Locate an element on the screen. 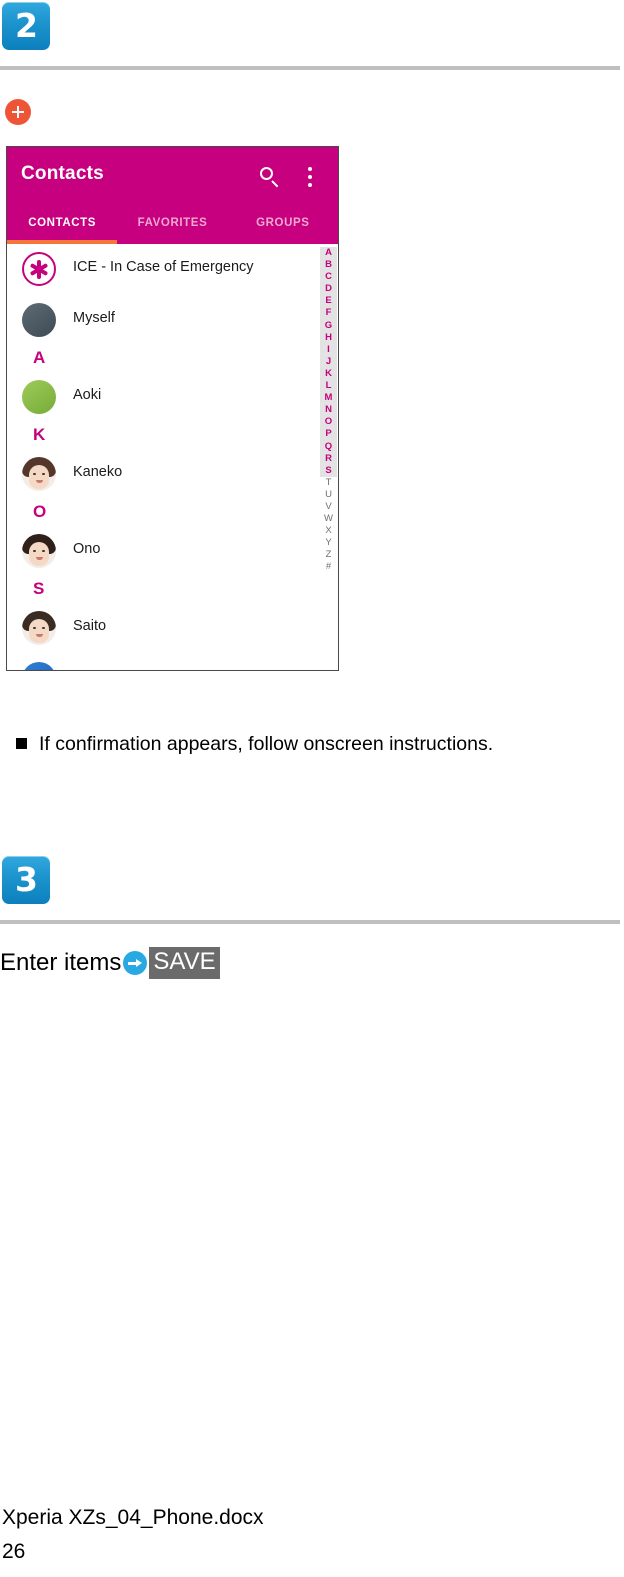 The image size is (624, 1577). alphabet-index-scrubber: A B C D E F G H I J K L M N O P Q R S T U V W X Y Z # is located at coordinates (328, 457).